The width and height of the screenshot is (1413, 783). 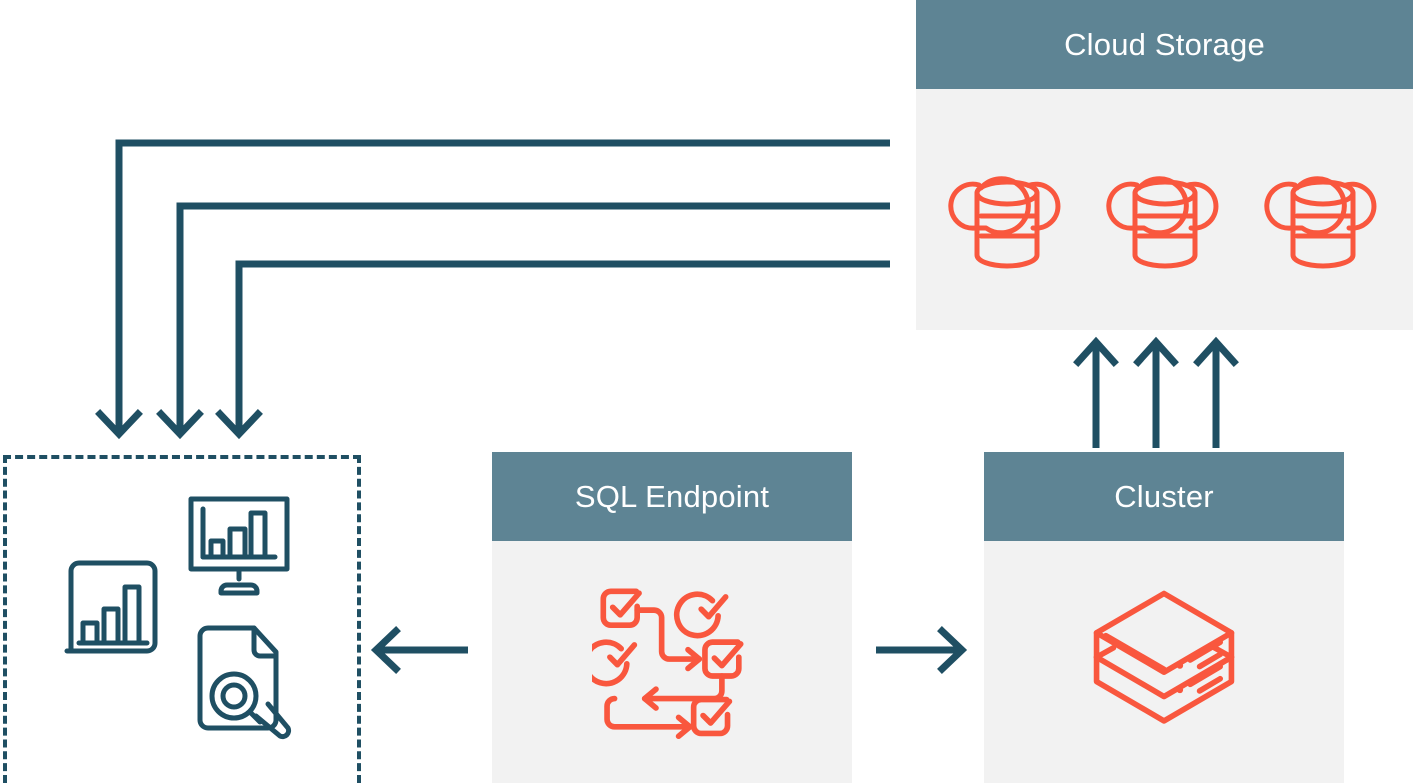 I want to click on panel-cluster-body, so click(x=1164, y=662).